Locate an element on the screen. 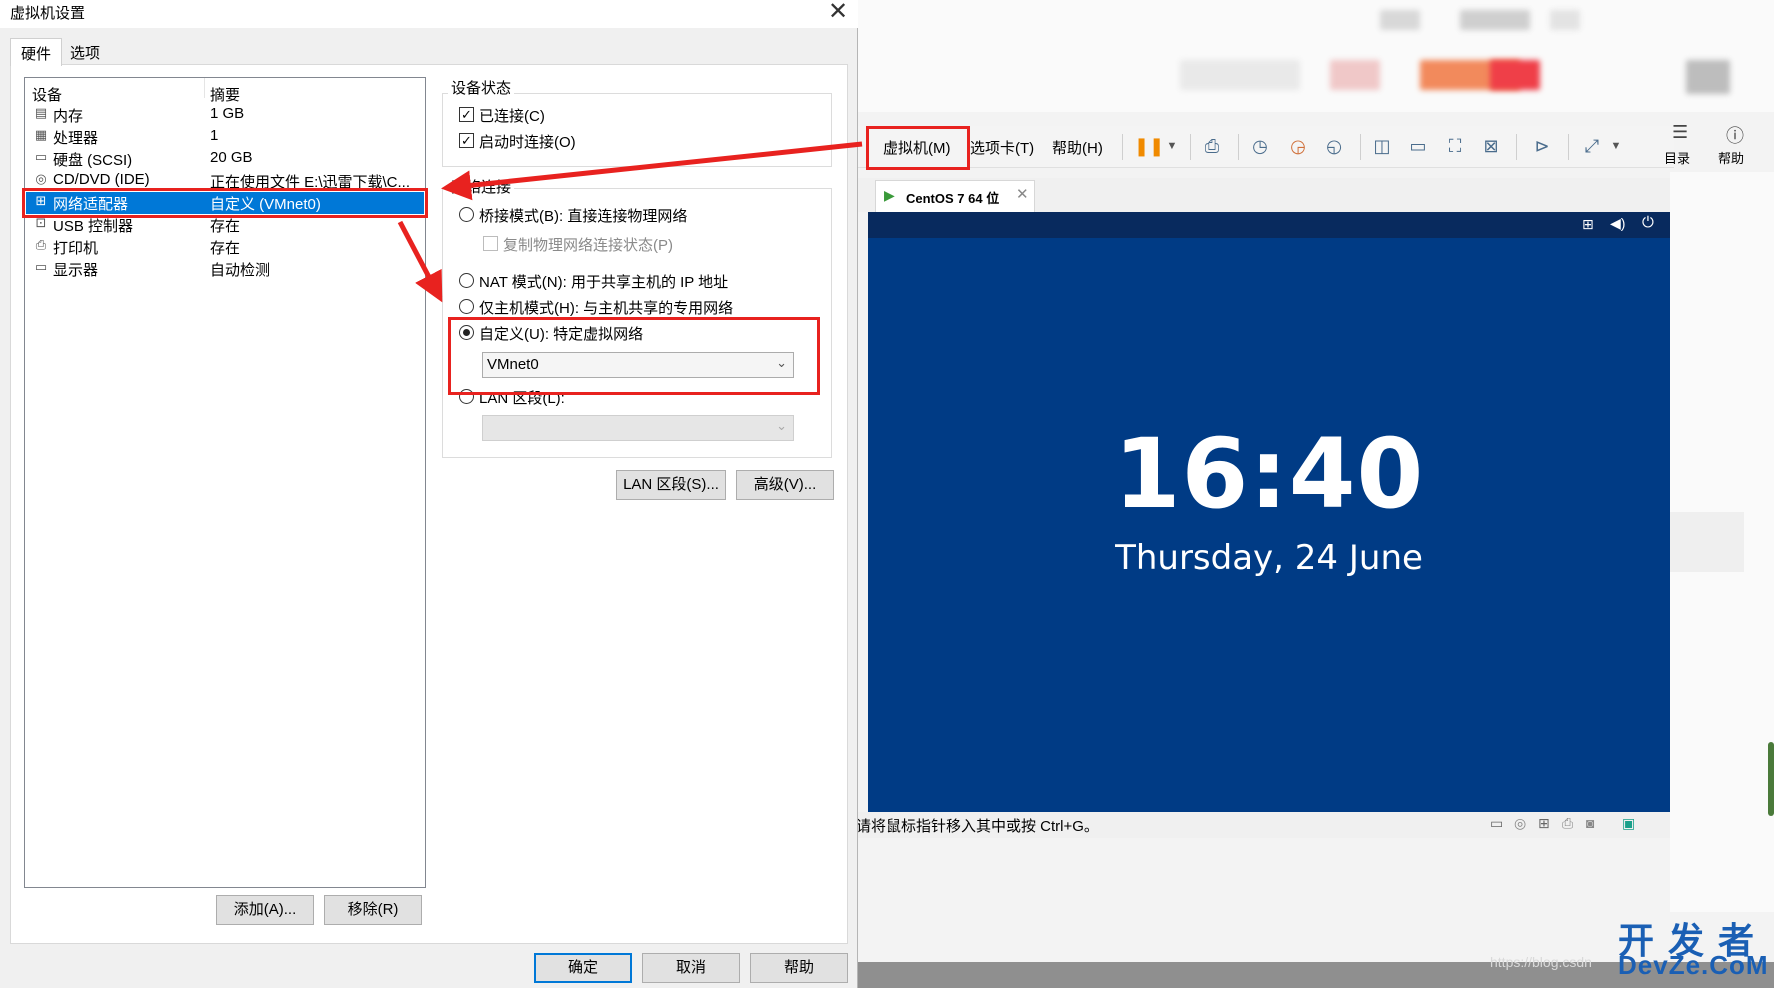 The height and width of the screenshot is (988, 1774). annotation-arrows is located at coordinates (630, 222).